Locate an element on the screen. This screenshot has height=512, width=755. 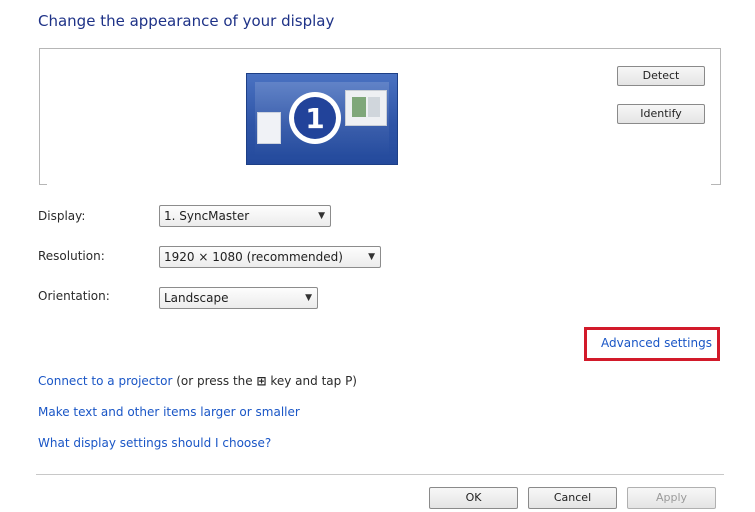
orientation-select: Landscape ▼ is located at coordinates (238, 298).